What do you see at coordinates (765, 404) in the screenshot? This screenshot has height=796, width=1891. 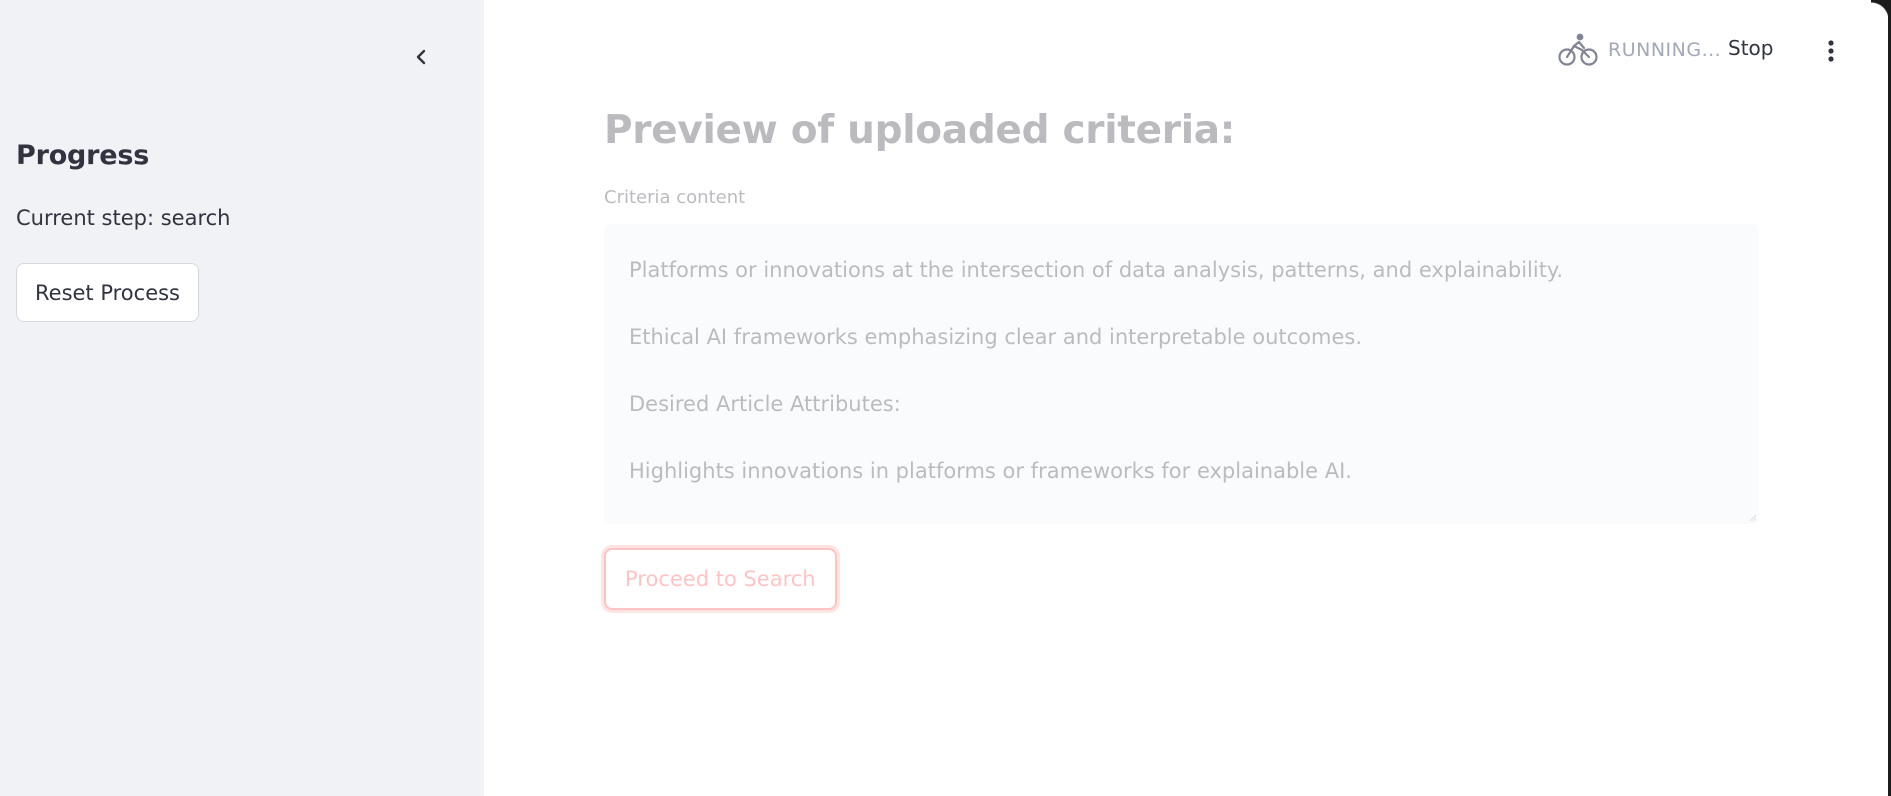 I see `criteria-line: Desired Article Attributes:` at bounding box center [765, 404].